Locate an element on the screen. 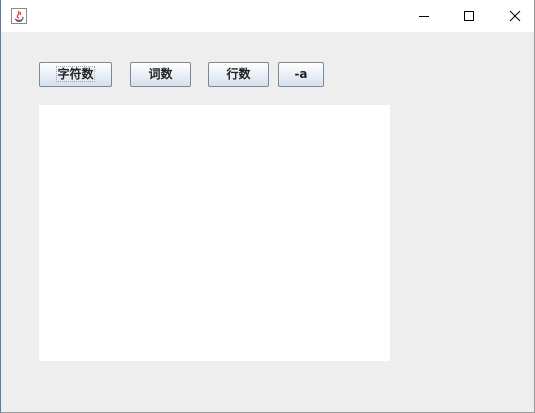 Image resolution: width=535 pixels, height=413 pixels. close-icon is located at coordinates (515, 16).